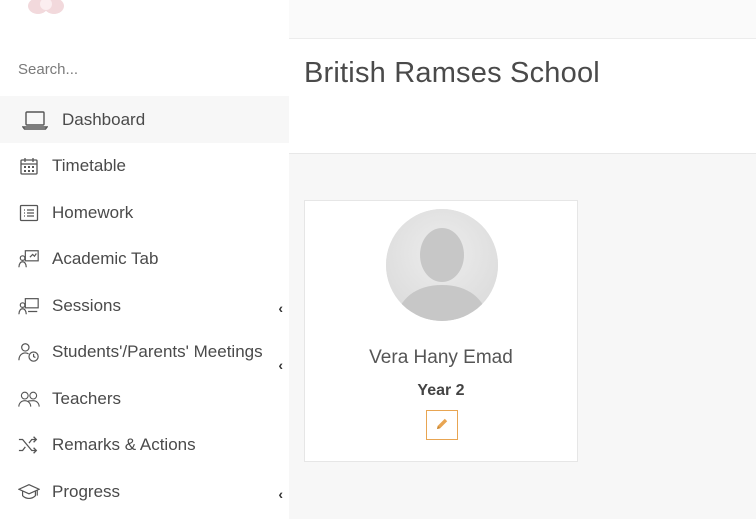  Describe the element at coordinates (29, 399) in the screenshot. I see `users-icon` at that location.